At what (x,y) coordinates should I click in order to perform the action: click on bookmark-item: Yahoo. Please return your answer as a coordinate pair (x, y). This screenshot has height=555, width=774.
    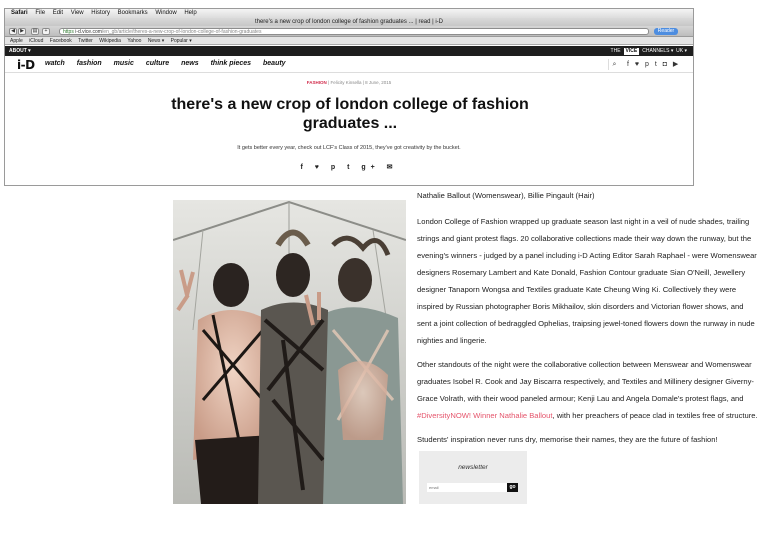
    Looking at the image, I should click on (134, 41).